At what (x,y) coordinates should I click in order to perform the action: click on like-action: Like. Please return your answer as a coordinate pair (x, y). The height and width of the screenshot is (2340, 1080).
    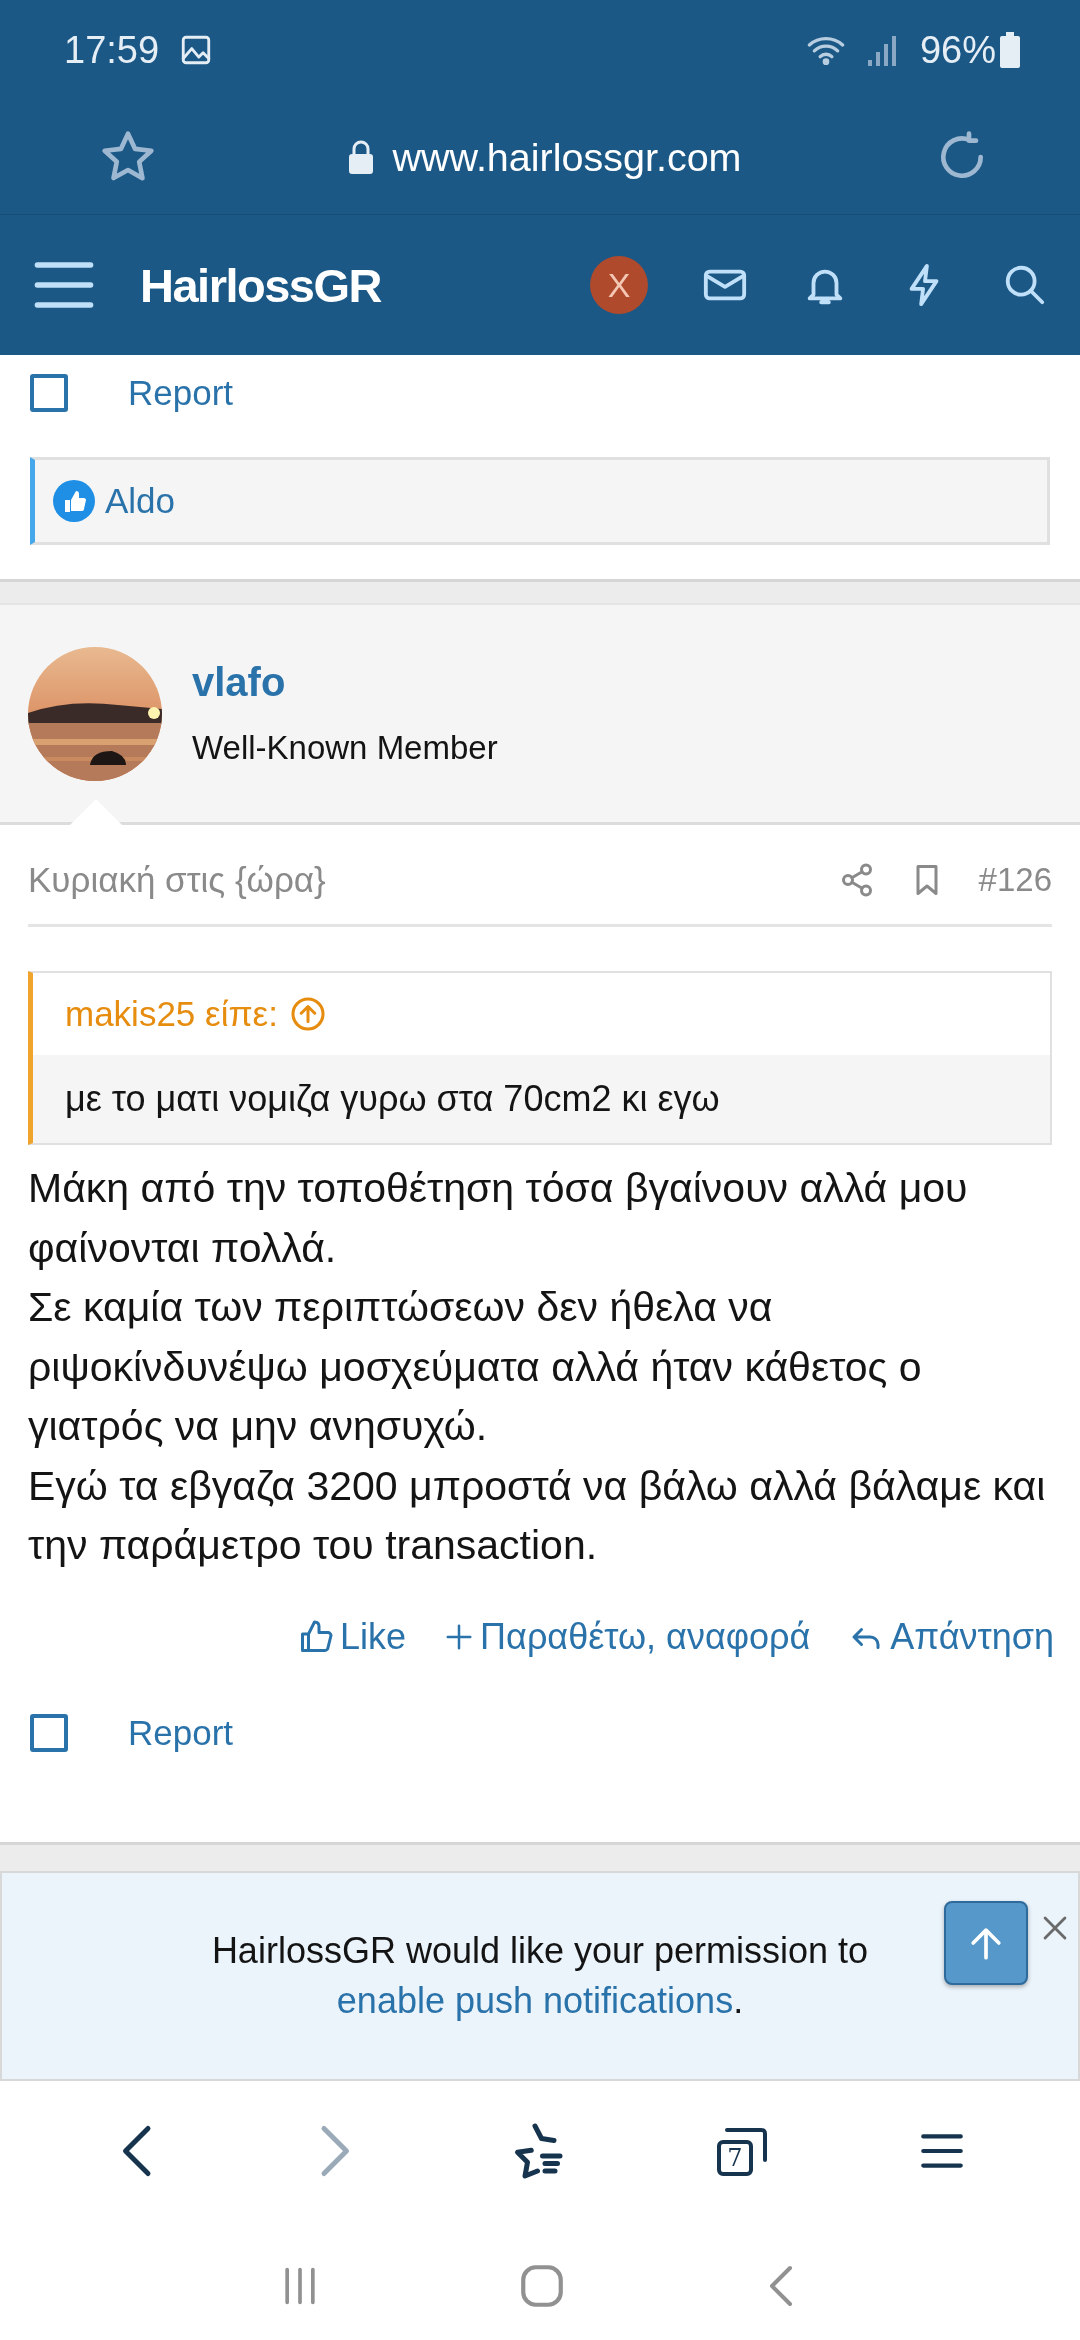
    Looking at the image, I should click on (352, 1636).